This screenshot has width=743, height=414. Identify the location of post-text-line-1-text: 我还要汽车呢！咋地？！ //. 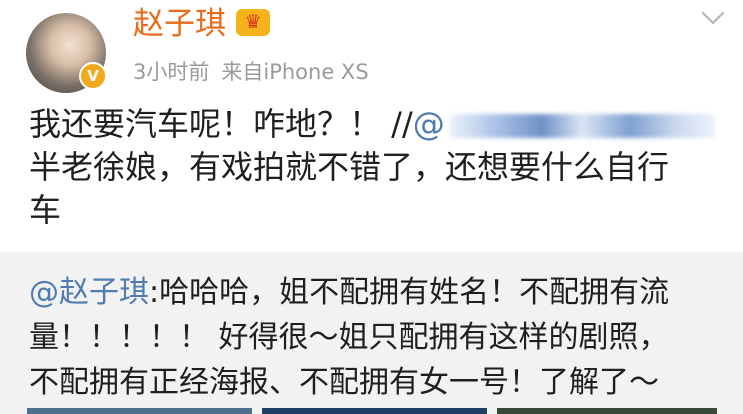
(221, 124).